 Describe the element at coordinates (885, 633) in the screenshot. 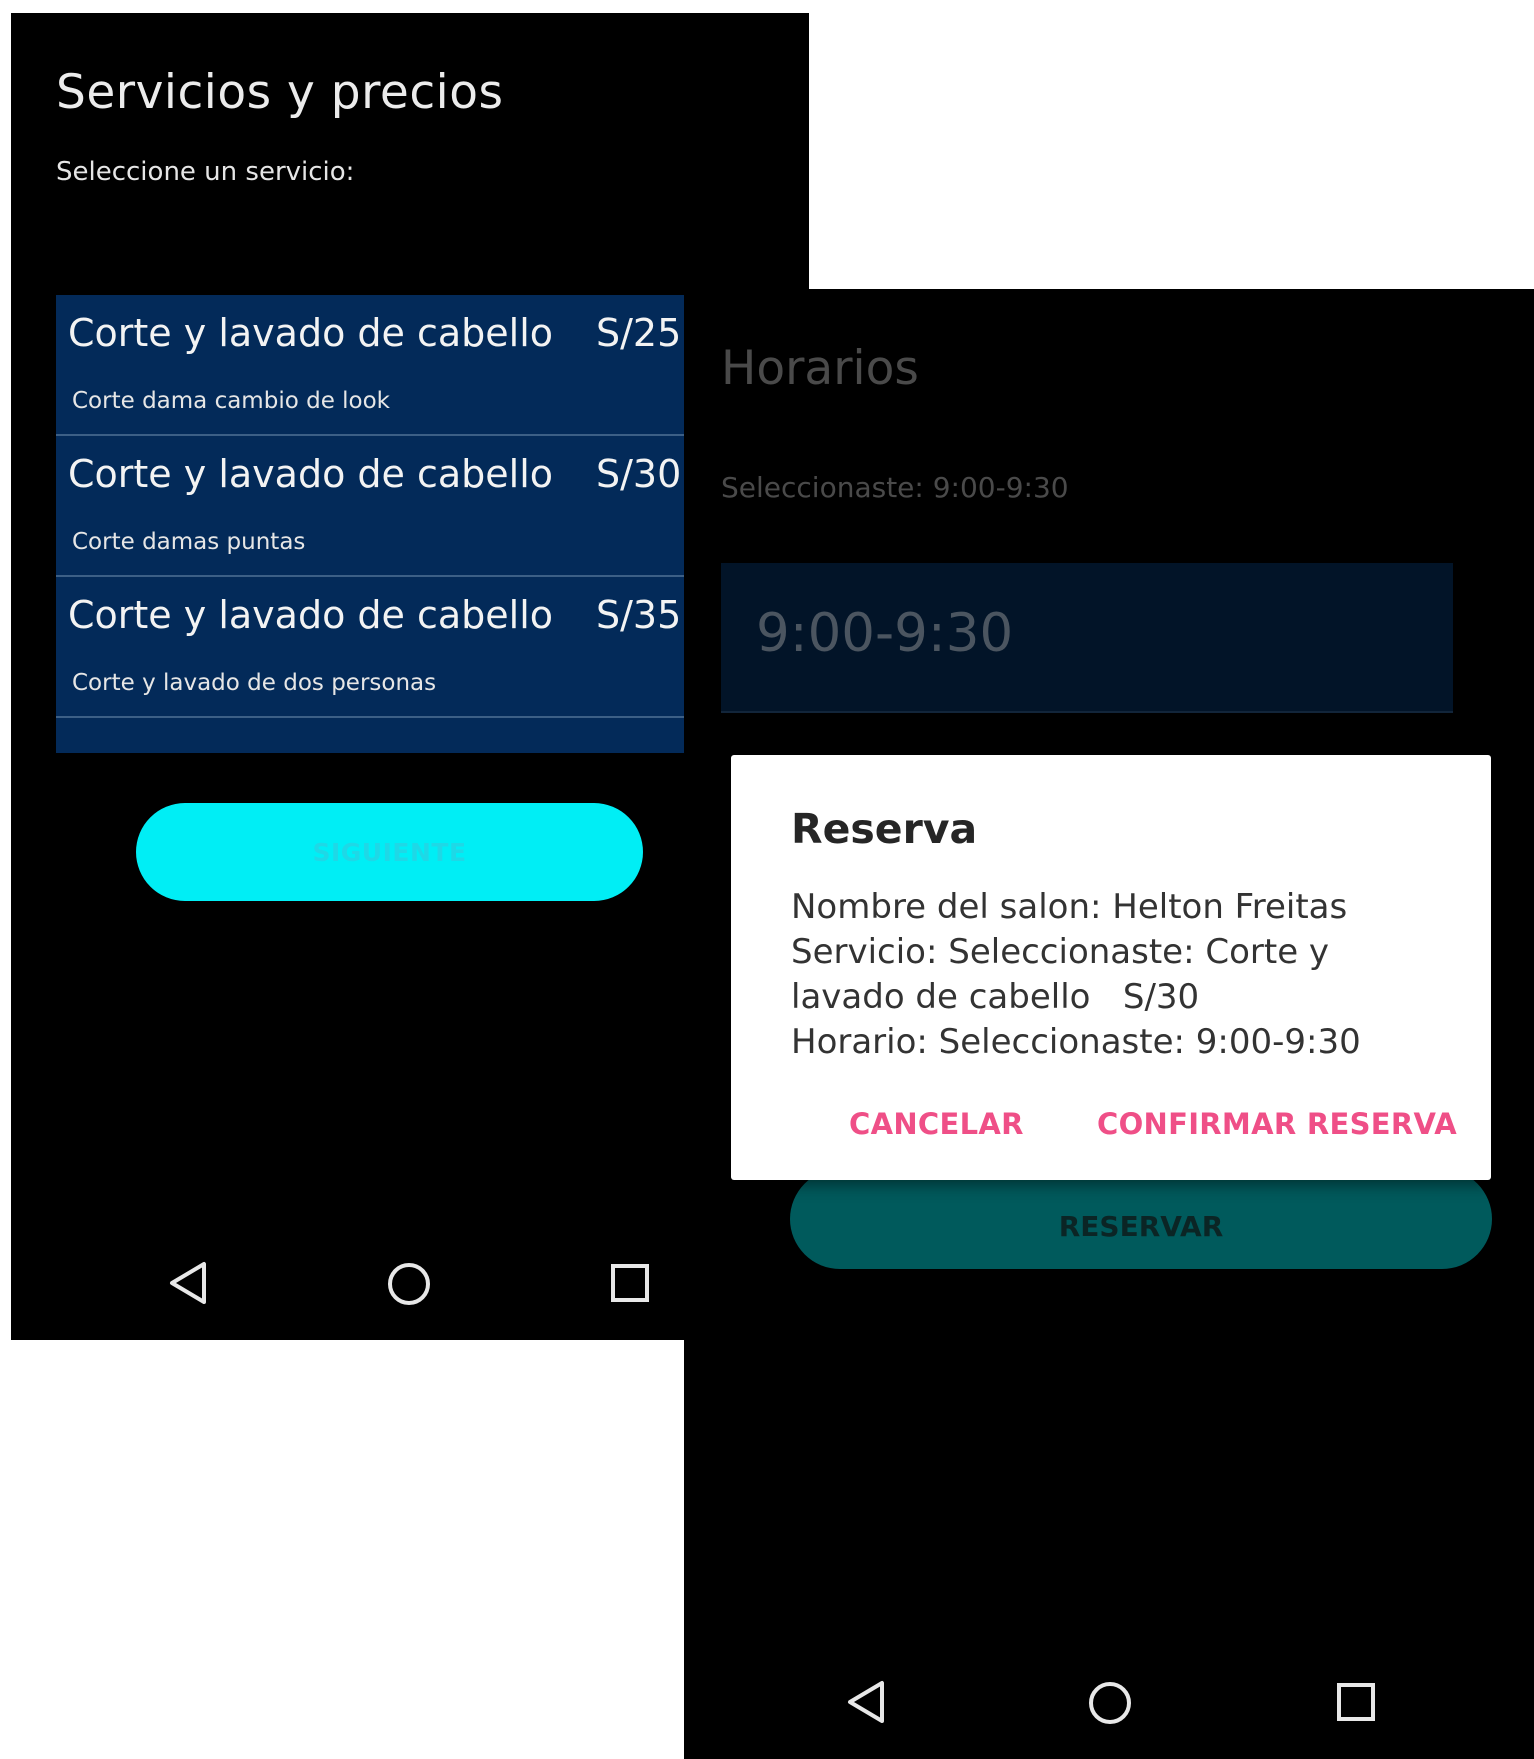

I see `time-slot-label: 9:00-9:30` at that location.